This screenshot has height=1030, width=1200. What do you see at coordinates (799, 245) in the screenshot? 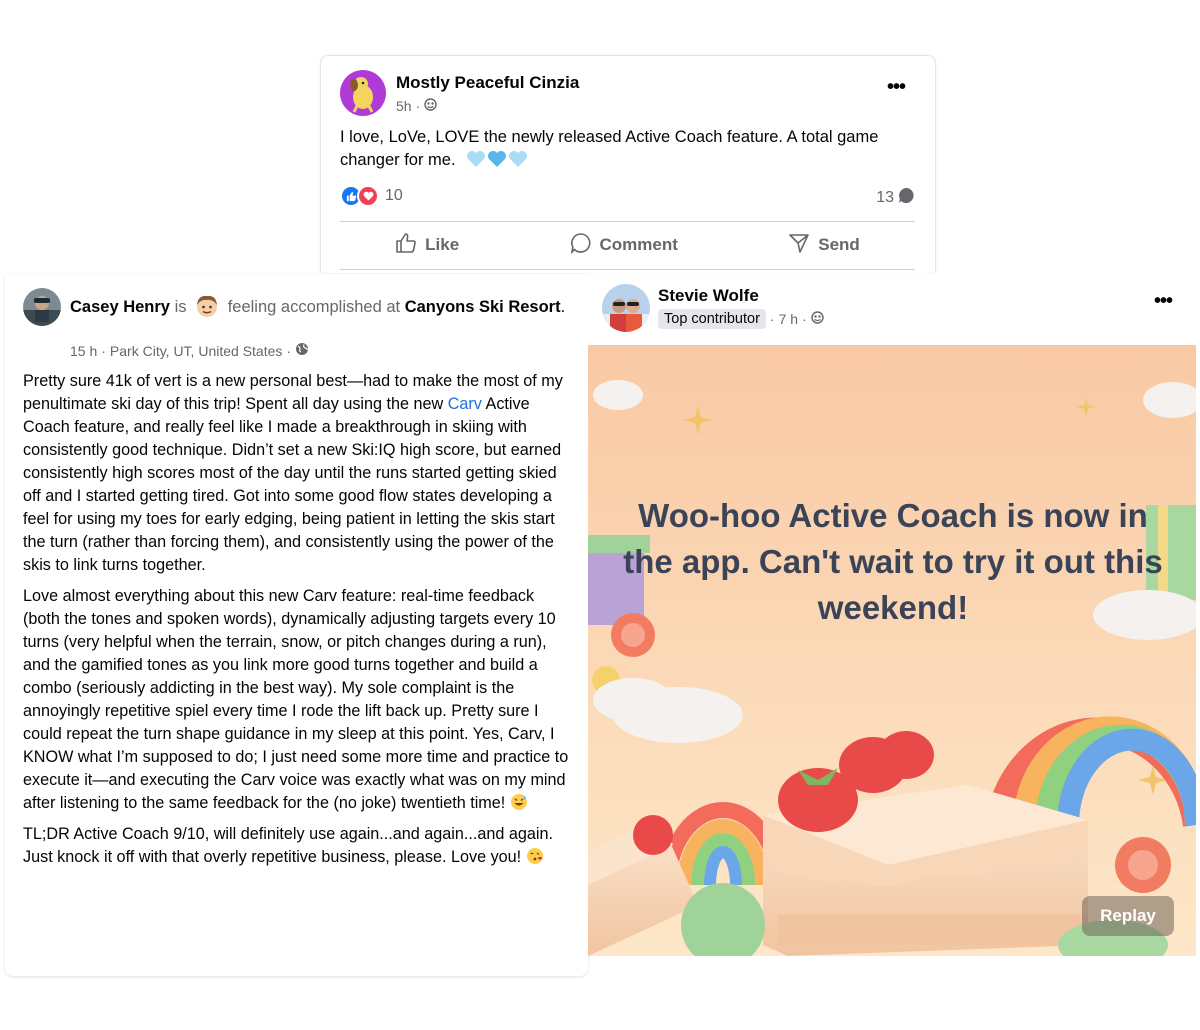
I see `send-icon` at bounding box center [799, 245].